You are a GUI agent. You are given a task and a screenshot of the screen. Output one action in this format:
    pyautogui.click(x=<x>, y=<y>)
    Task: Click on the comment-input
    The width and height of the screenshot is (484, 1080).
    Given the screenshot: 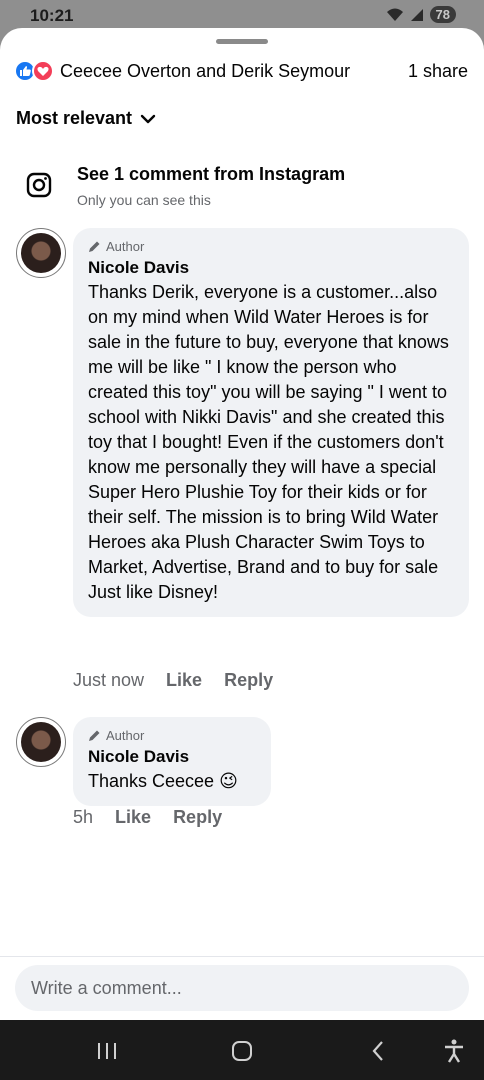 What is the action you would take?
    pyautogui.click(x=242, y=988)
    